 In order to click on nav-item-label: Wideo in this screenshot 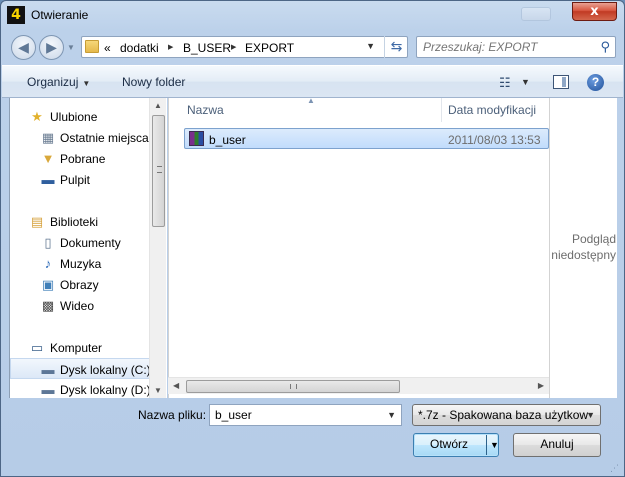, I will do `click(77, 306)`.